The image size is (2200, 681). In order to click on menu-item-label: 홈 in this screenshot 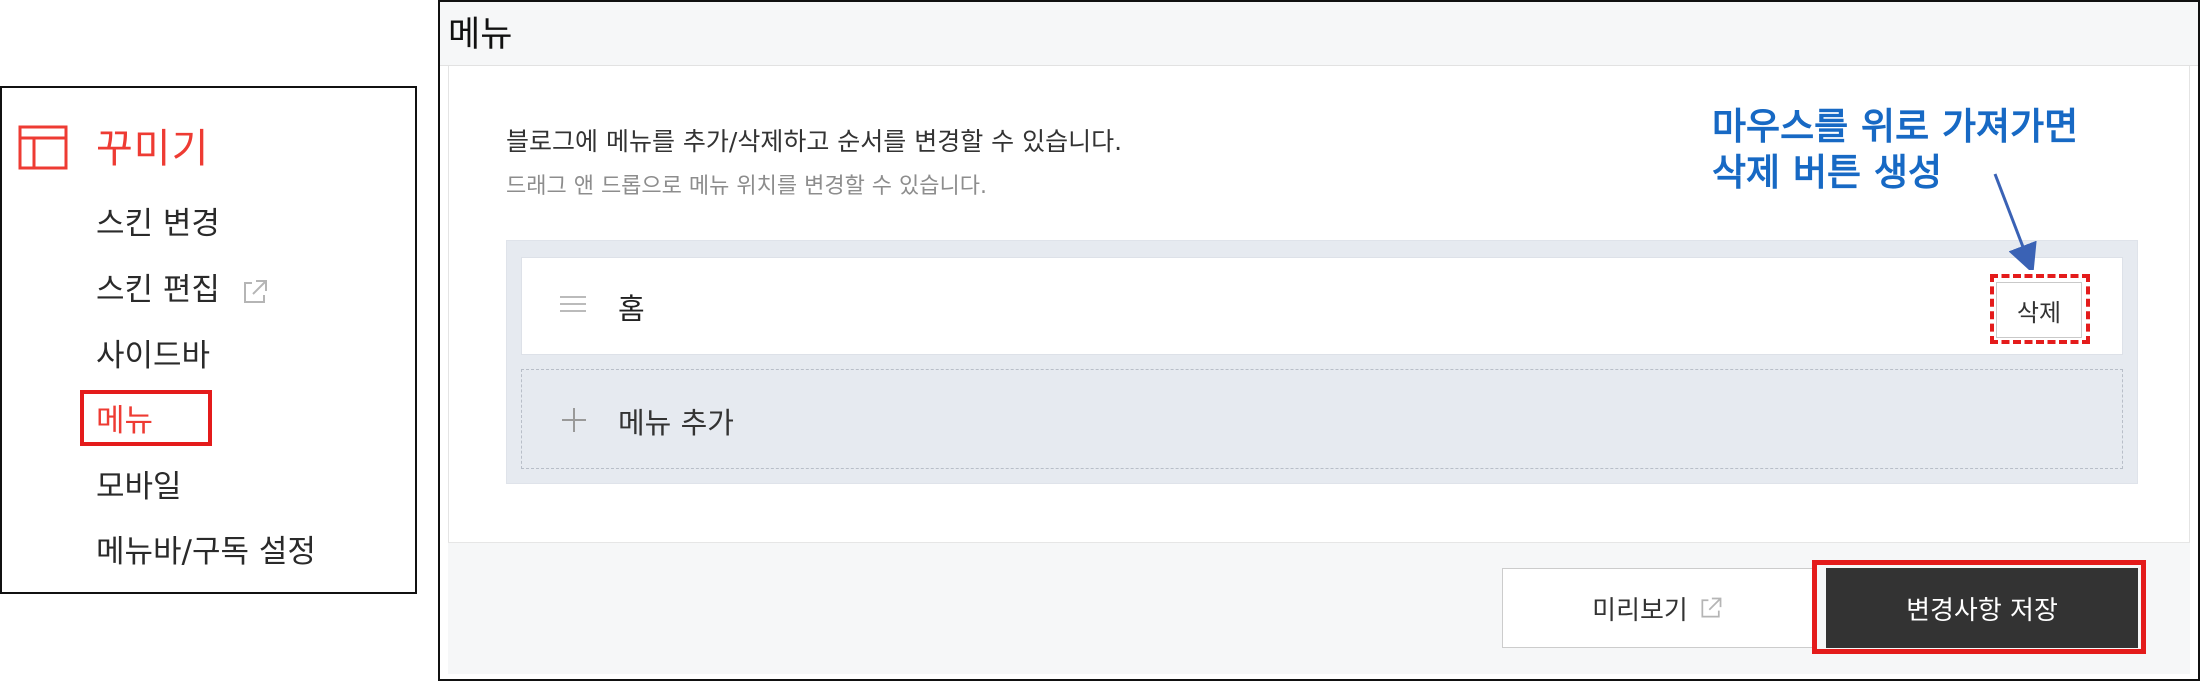, I will do `click(631, 309)`.